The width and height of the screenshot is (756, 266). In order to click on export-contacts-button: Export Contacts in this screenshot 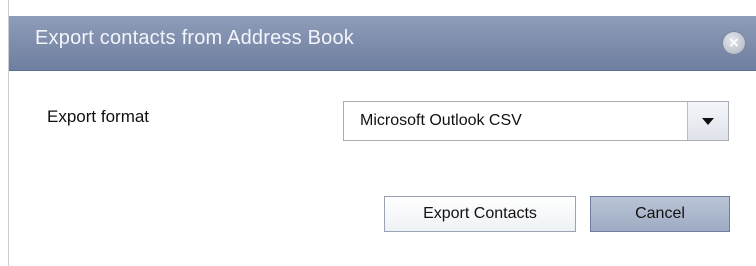, I will do `click(480, 214)`.